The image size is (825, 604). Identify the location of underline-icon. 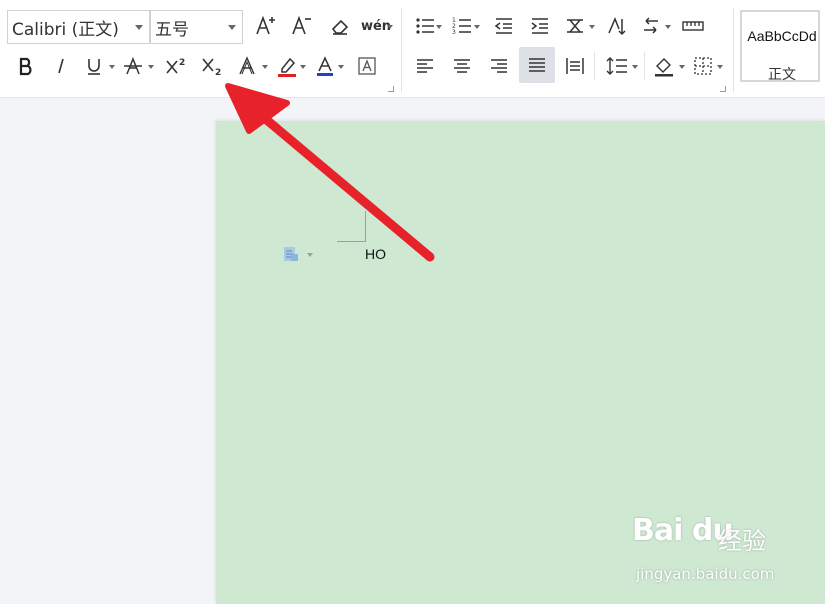
(94, 67).